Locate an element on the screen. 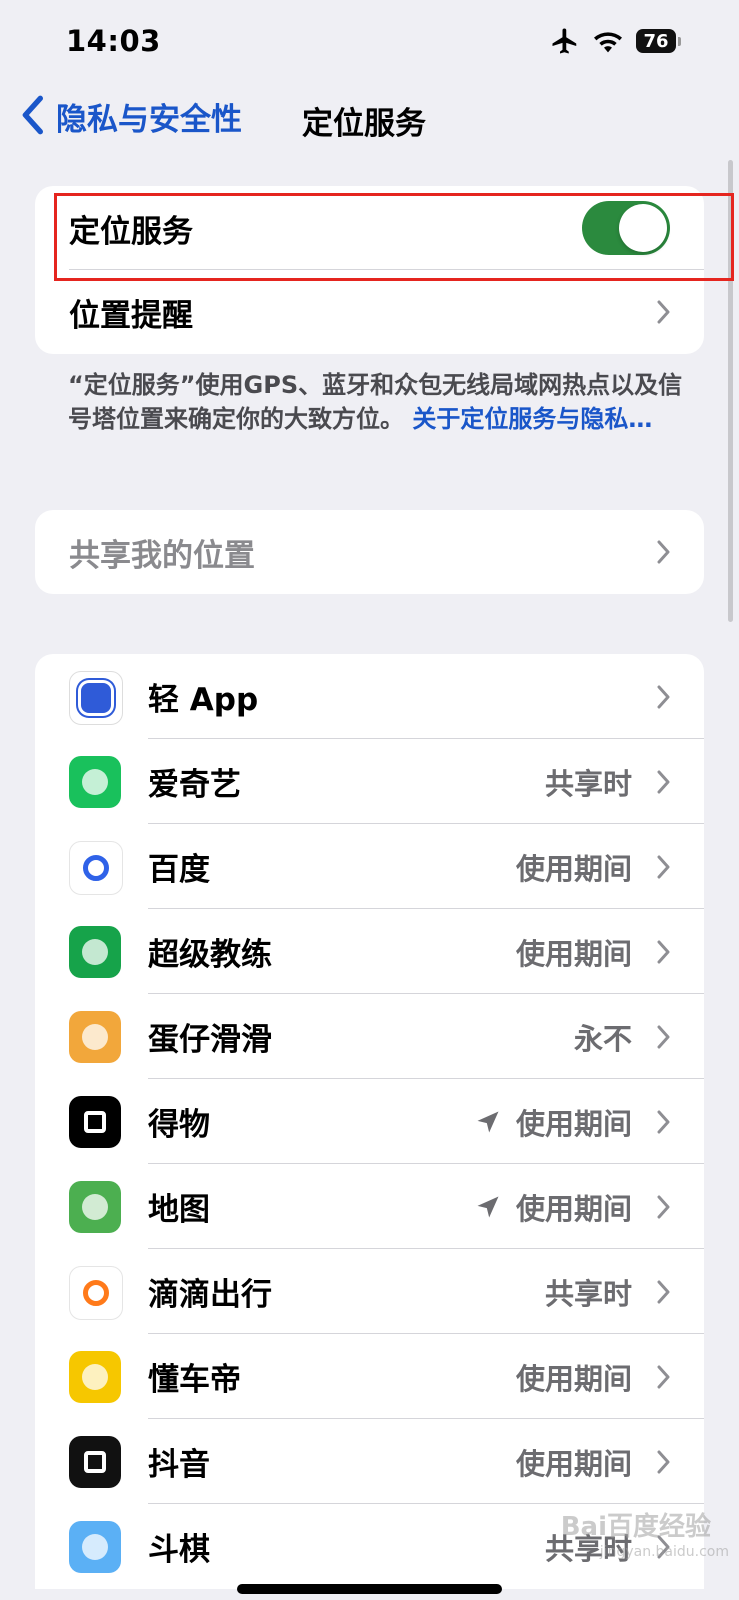 The width and height of the screenshot is (739, 1600). status-icons: 76 is located at coordinates (615, 41).